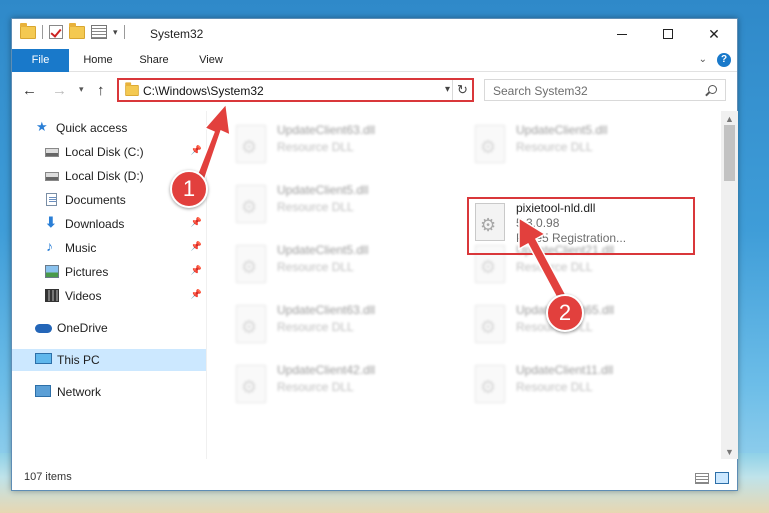 This screenshot has height=513, width=769. I want to click on address-highlight-box, so click(295, 90).